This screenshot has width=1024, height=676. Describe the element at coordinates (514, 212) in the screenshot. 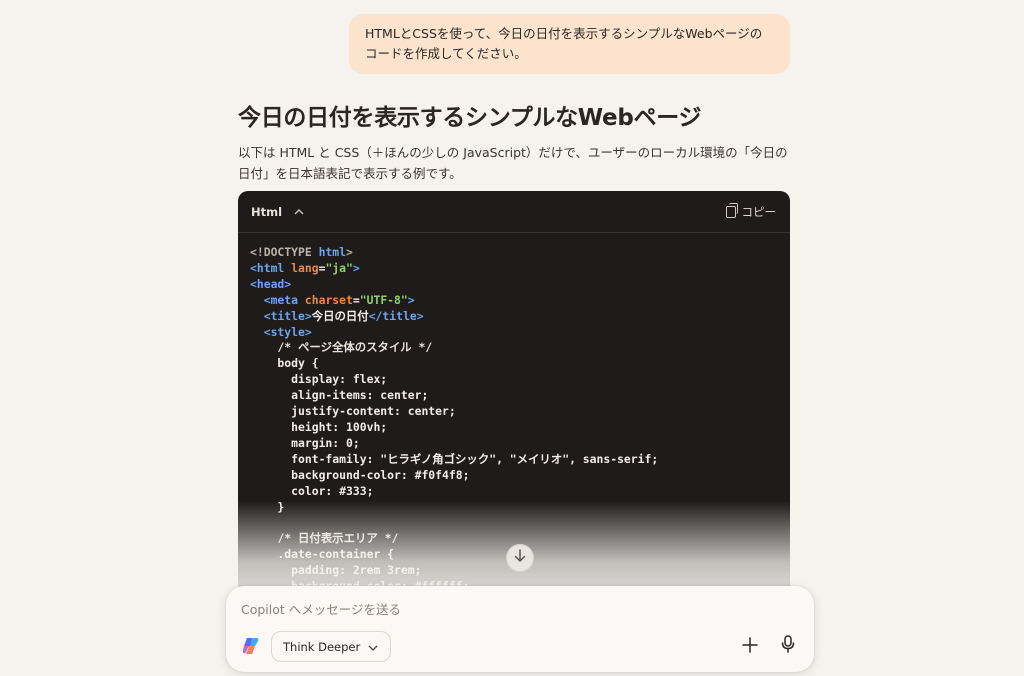

I see `code-block-header: Html コピー` at that location.